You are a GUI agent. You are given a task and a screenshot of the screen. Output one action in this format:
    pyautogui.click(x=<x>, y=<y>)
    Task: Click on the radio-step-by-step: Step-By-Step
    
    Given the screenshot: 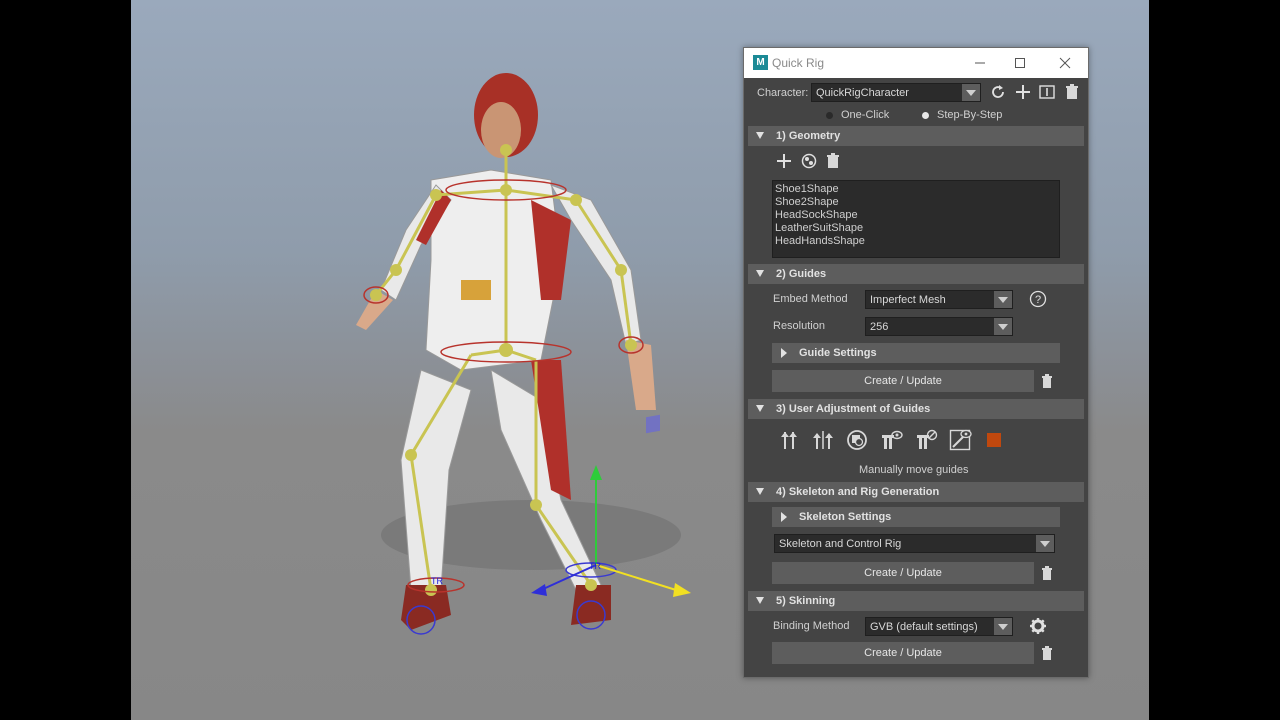 What is the action you would take?
    pyautogui.click(x=962, y=115)
    